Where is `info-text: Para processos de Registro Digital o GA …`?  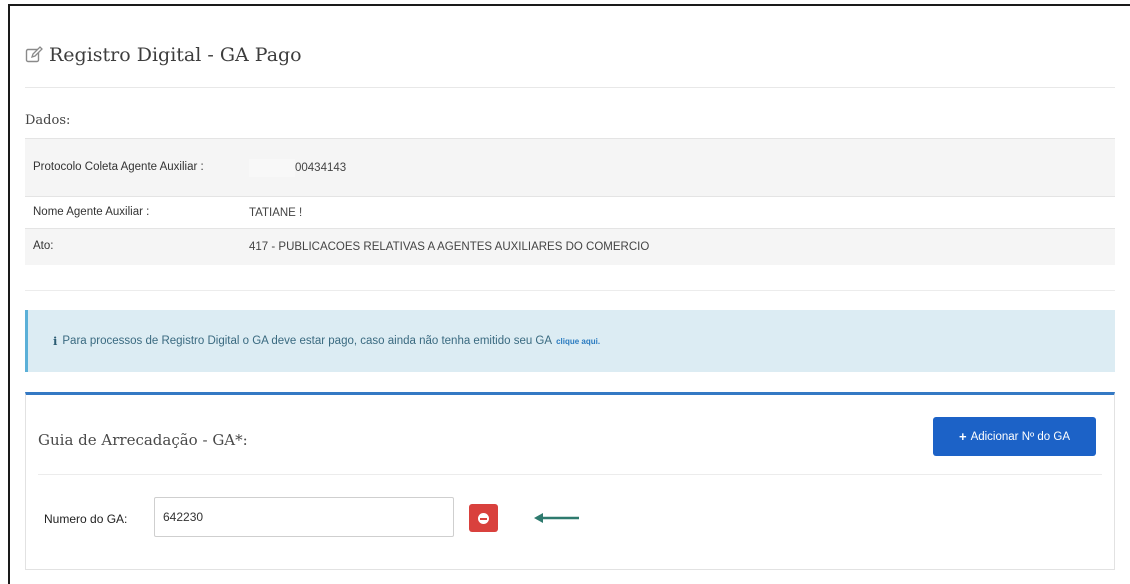 info-text: Para processos de Registro Digital o GA … is located at coordinates (307, 341).